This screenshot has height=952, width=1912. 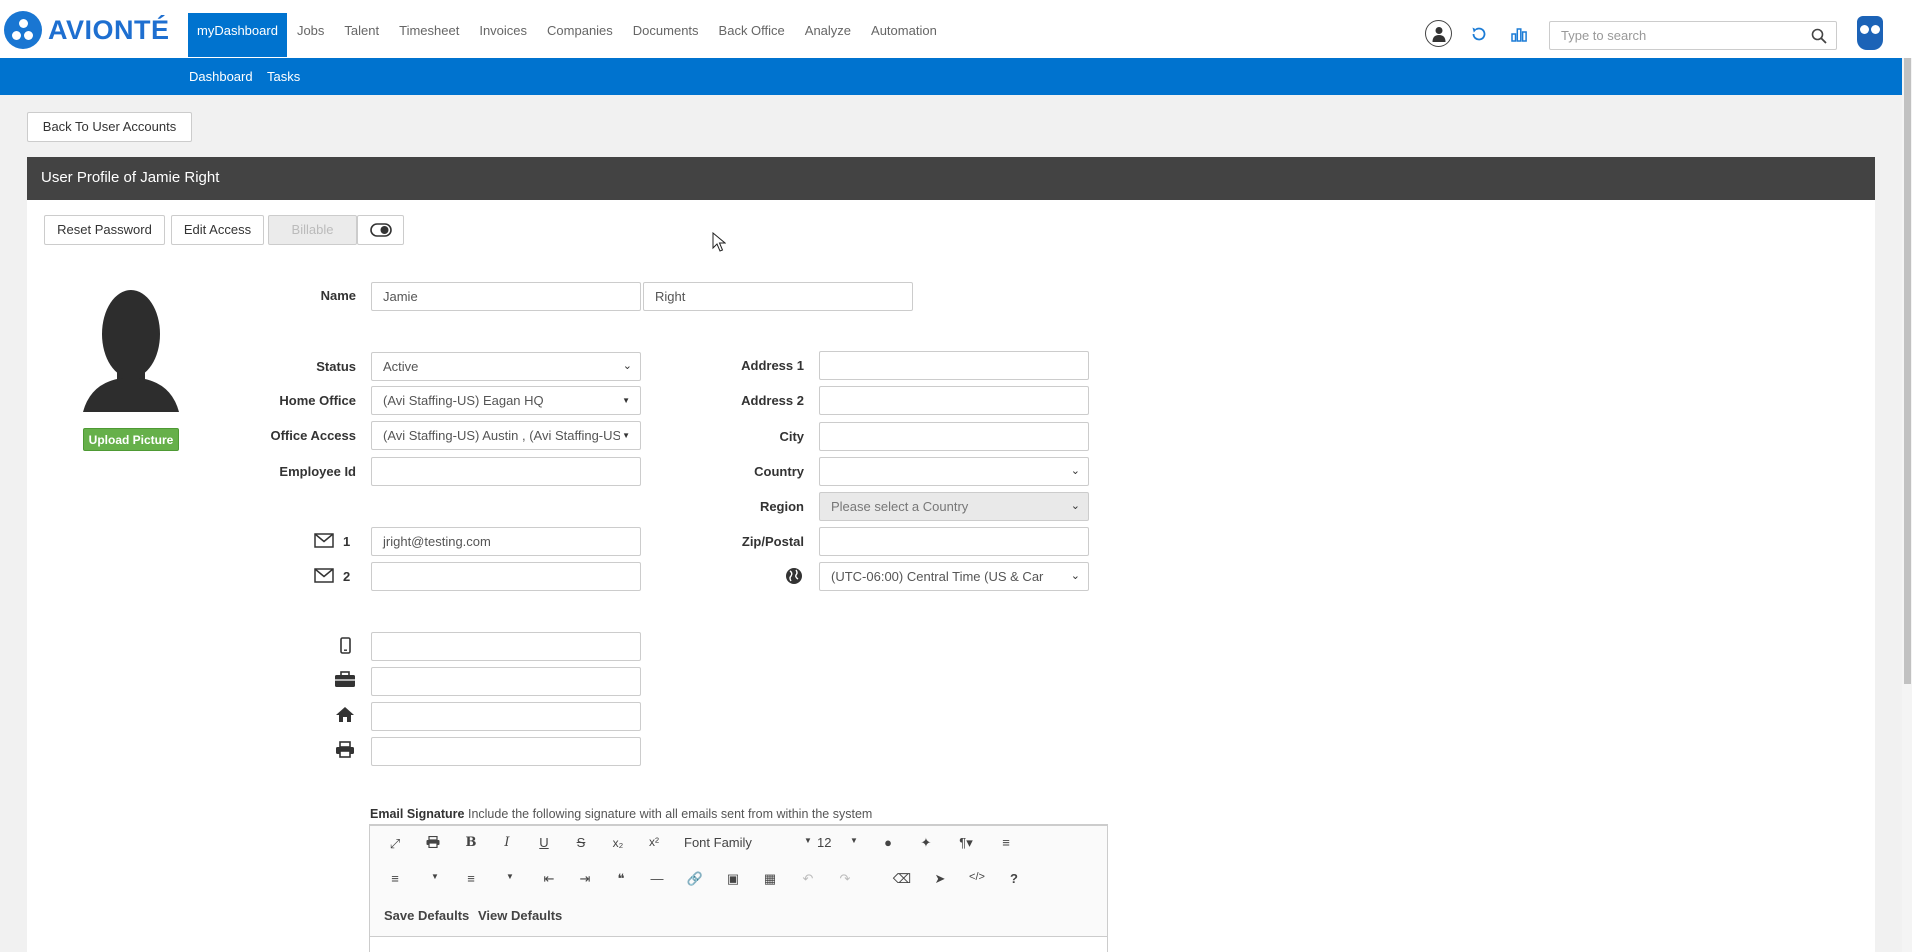 I want to click on reset-password-button: Reset Password, so click(x=104, y=230).